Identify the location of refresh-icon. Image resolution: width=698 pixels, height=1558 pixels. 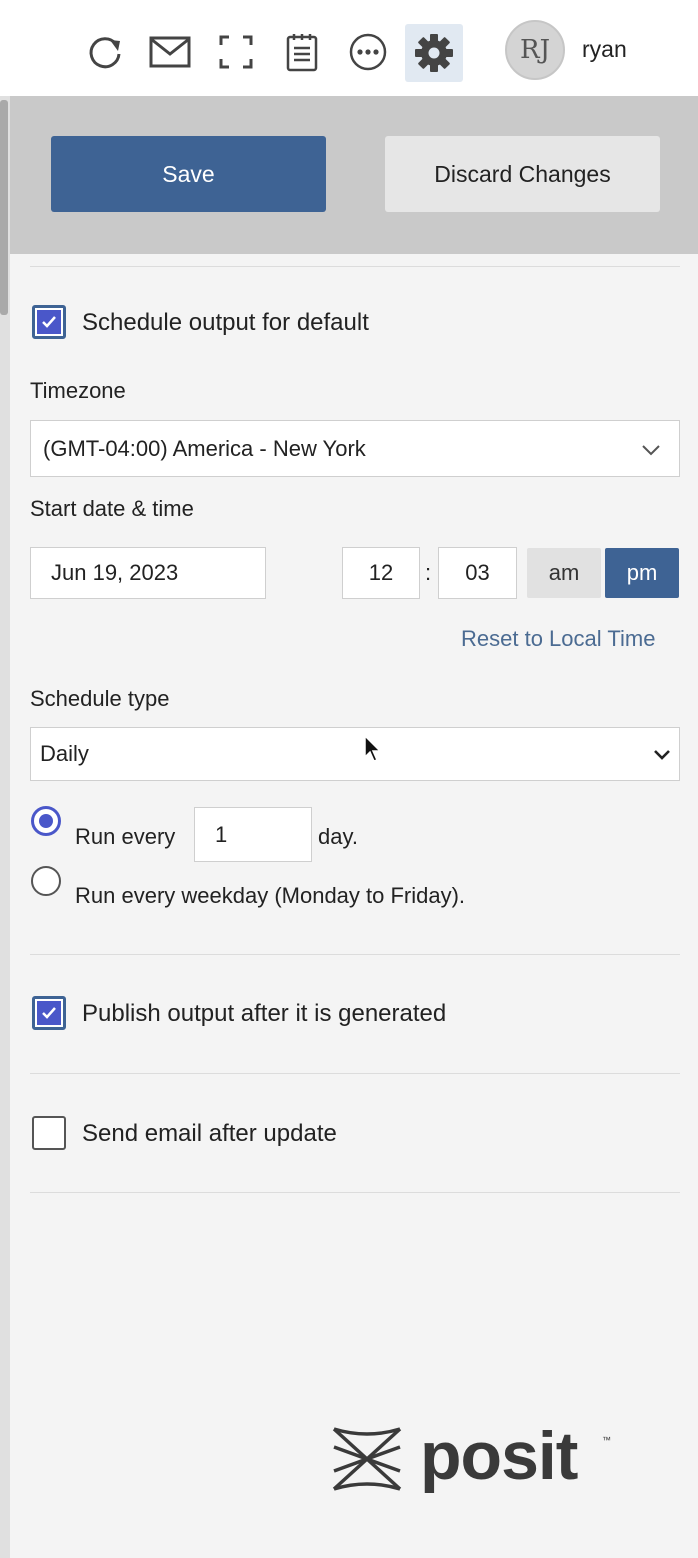
(105, 52).